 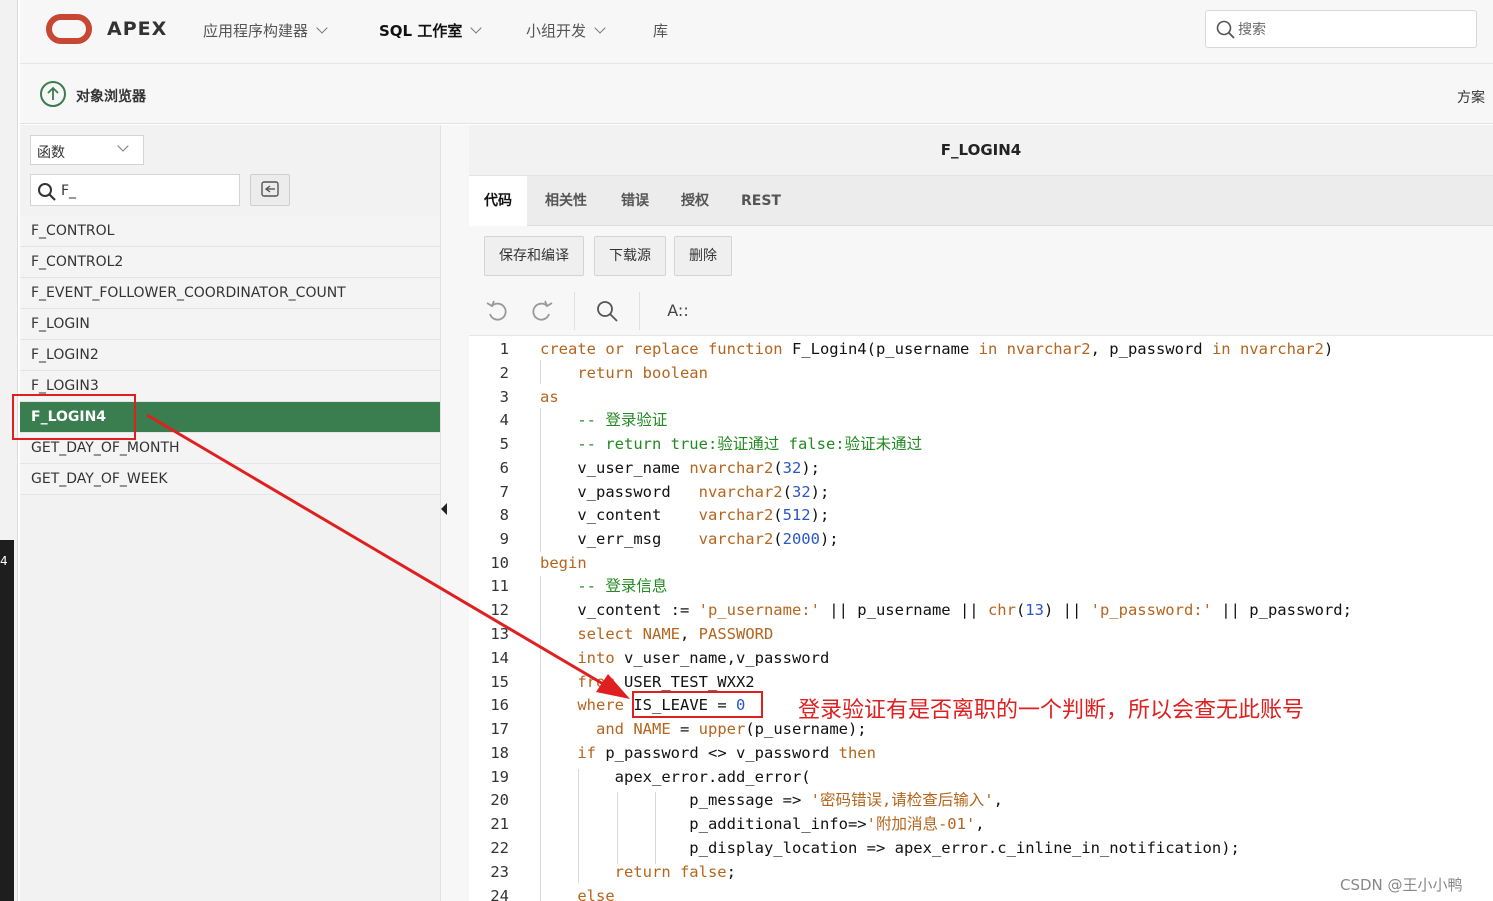 What do you see at coordinates (981, 150) in the screenshot?
I see `object-title: F_LOGIN4` at bounding box center [981, 150].